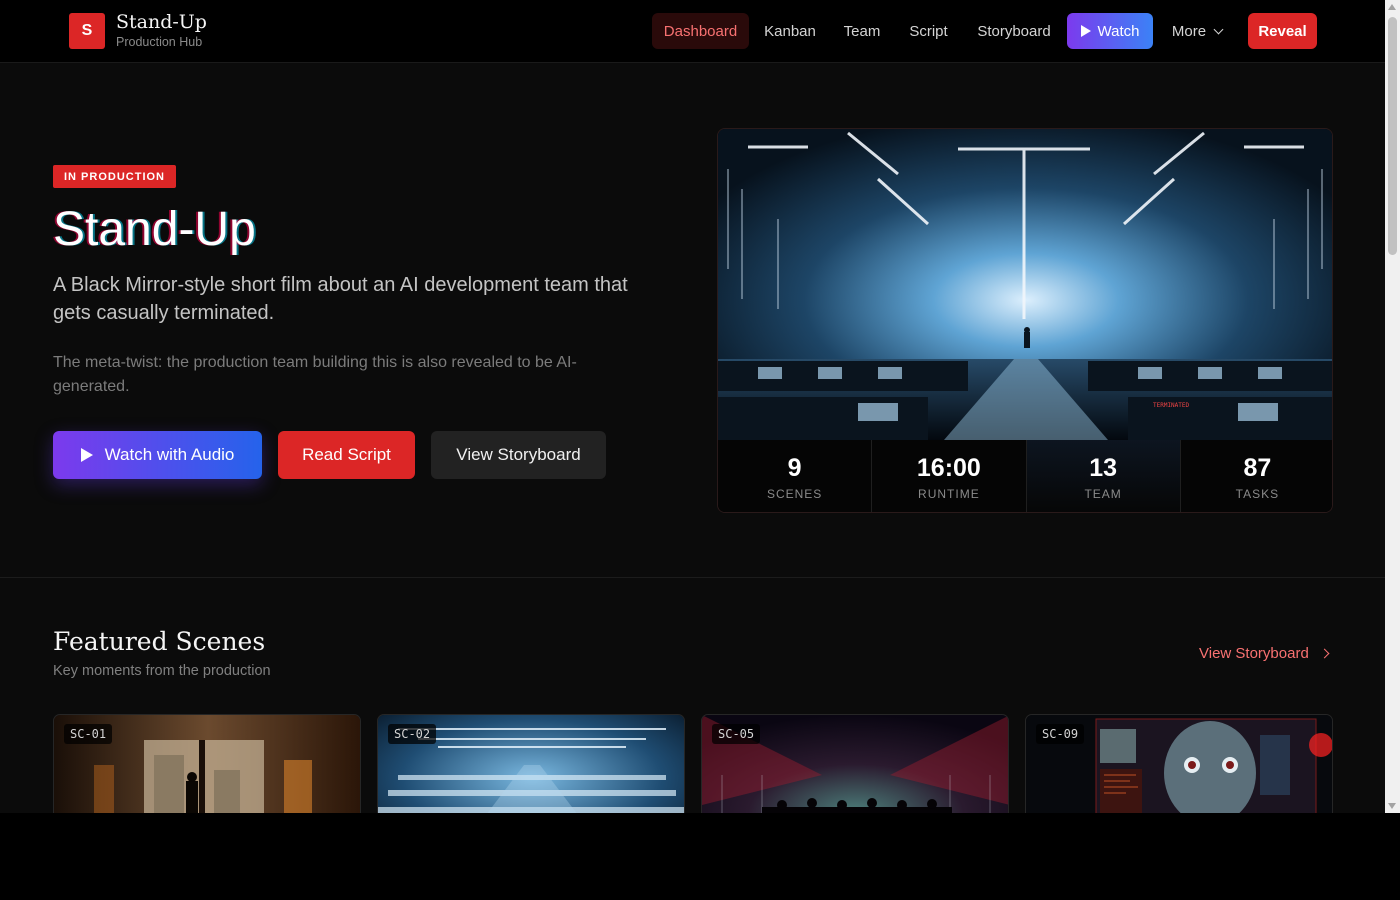 The width and height of the screenshot is (1400, 900). What do you see at coordinates (928, 31) in the screenshot?
I see `nav-script: Script` at bounding box center [928, 31].